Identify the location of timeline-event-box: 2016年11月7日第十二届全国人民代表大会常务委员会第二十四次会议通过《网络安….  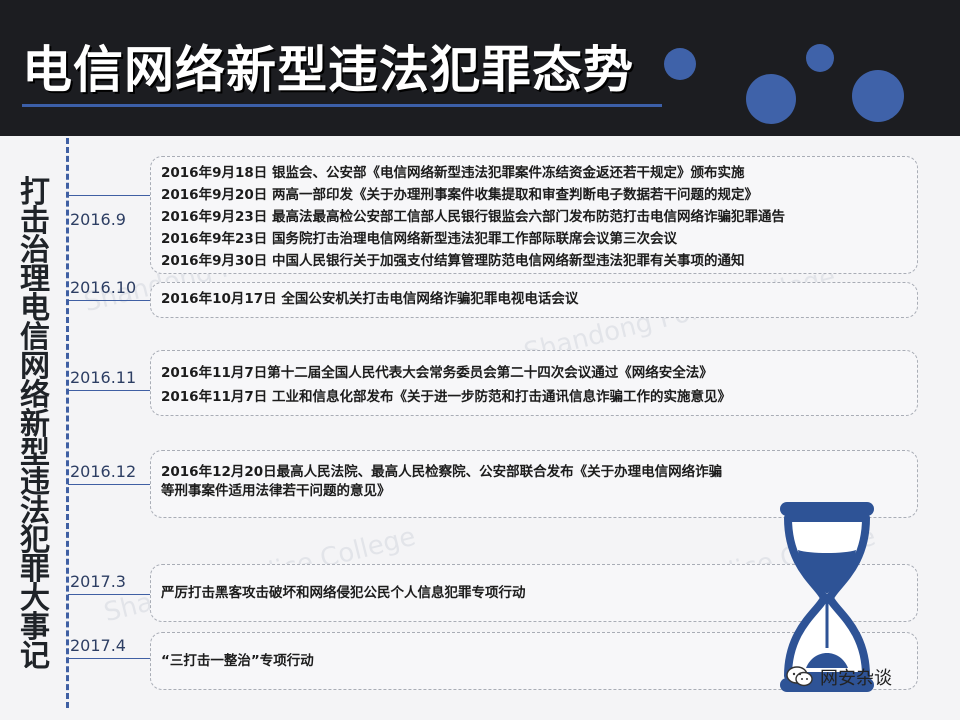
(534, 383).